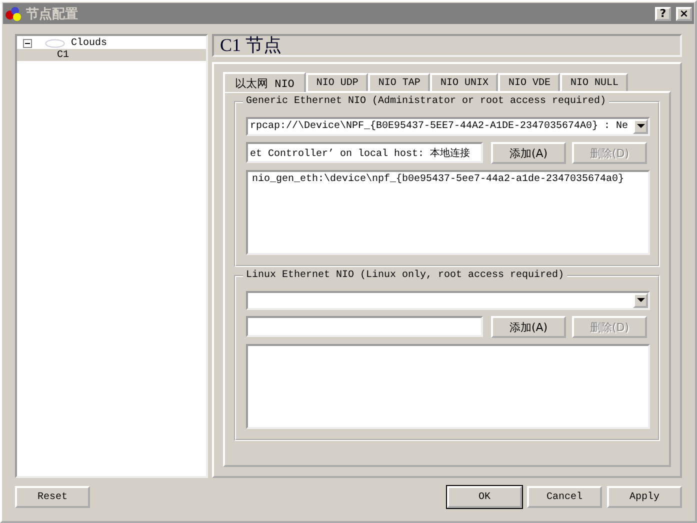 The image size is (697, 523). I want to click on group-title: Generic Ethernet NIO (Administrator or root access required), so click(426, 102).